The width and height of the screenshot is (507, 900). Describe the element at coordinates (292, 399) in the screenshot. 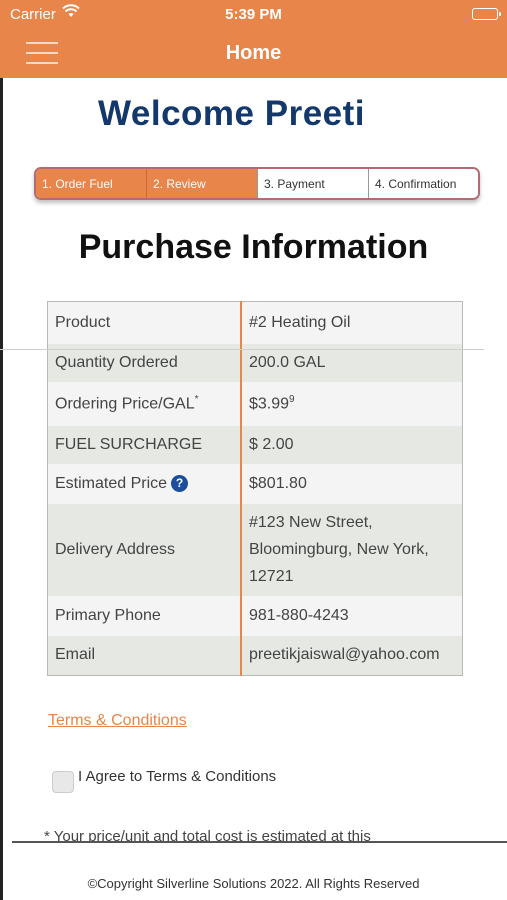

I see `price-fraction: 9` at that location.